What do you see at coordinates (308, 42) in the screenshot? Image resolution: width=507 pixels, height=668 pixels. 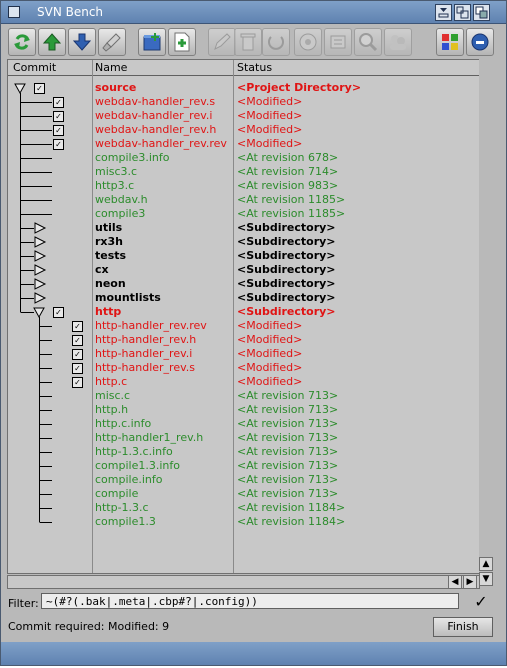 I see `info-button` at bounding box center [308, 42].